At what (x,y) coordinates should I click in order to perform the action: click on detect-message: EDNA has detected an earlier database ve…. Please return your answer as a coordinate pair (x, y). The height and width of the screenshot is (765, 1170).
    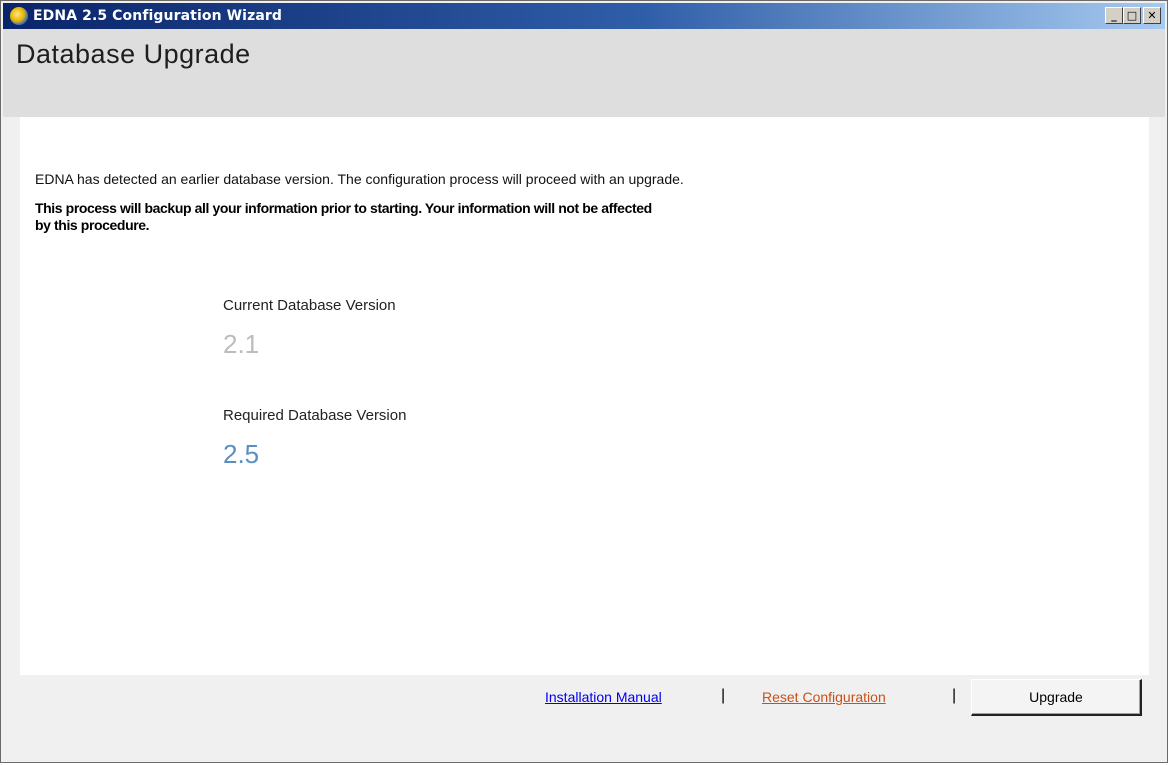
    Looking at the image, I should click on (359, 179).